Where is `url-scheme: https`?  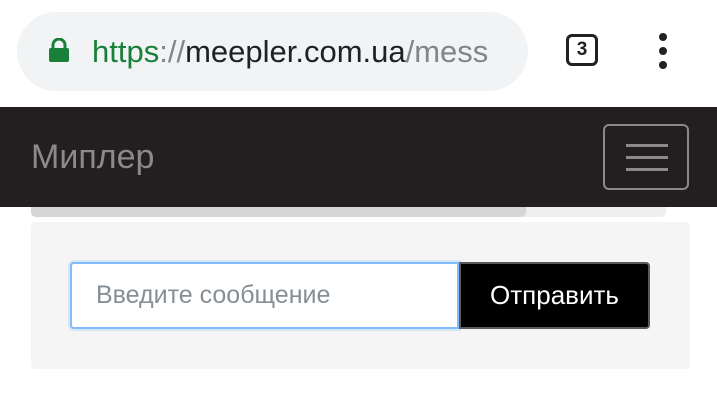 url-scheme: https is located at coordinates (126, 51).